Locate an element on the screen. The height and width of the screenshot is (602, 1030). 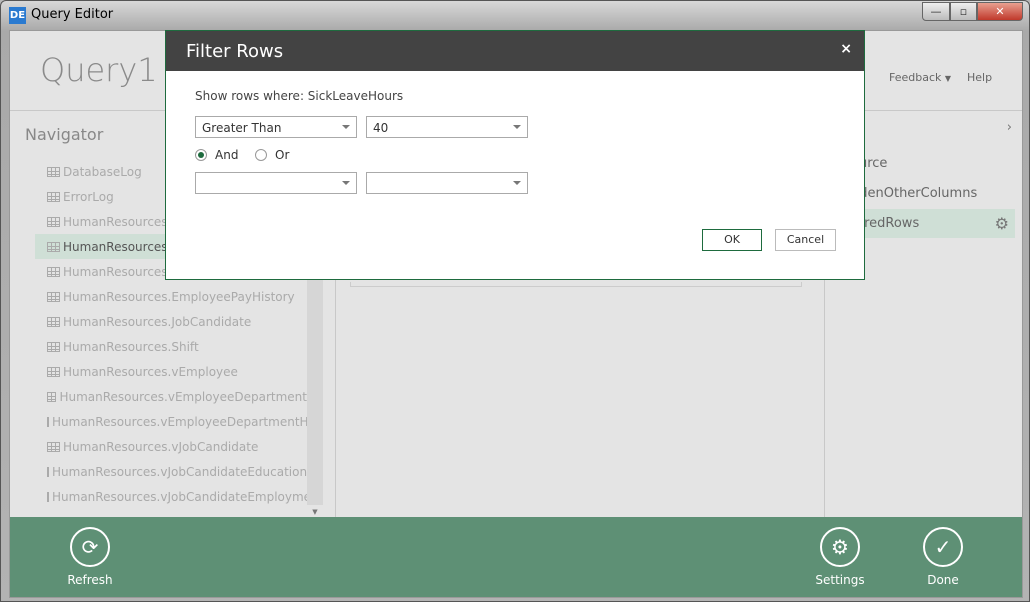
value-text: 40 is located at coordinates (381, 128).